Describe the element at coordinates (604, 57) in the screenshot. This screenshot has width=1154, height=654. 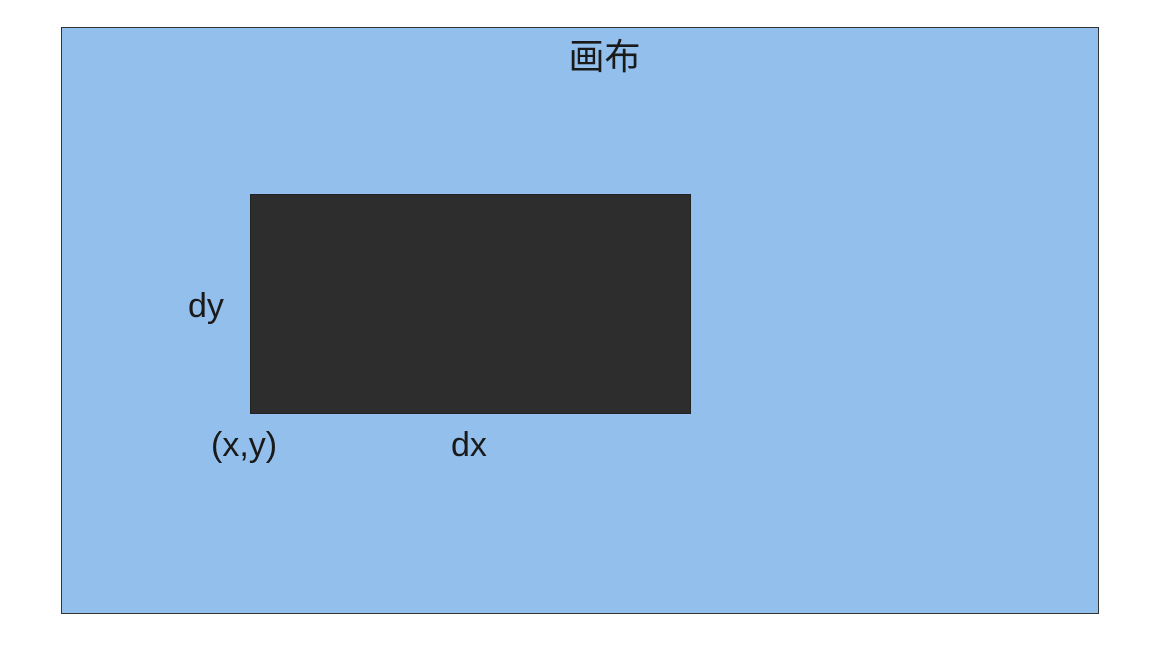
I see `canvas-title: 画布` at that location.